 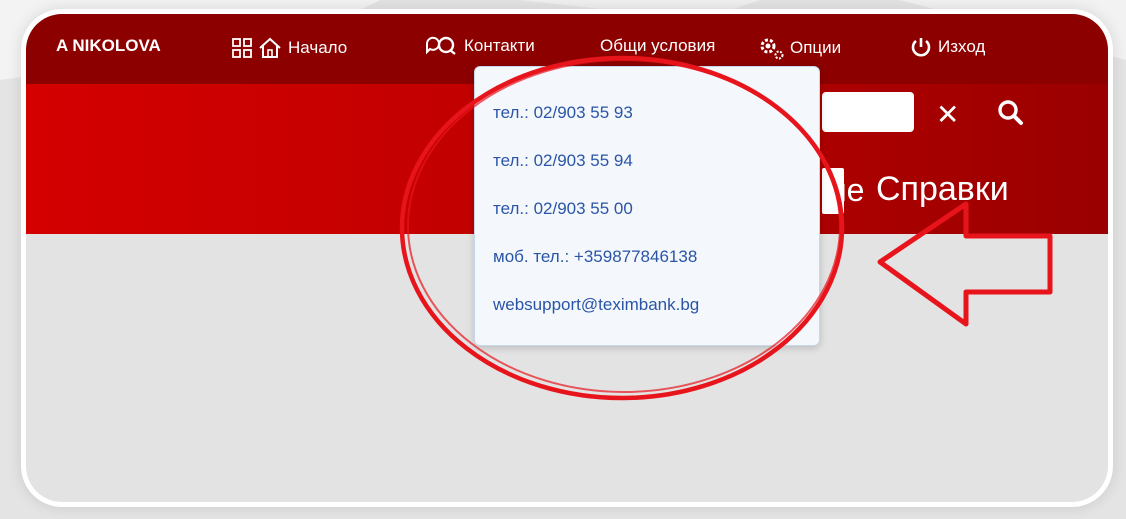 What do you see at coordinates (942, 189) in the screenshot?
I see `nav-reports: Справки` at bounding box center [942, 189].